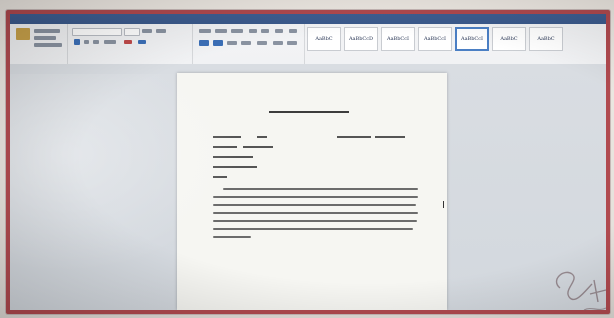 The width and height of the screenshot is (614, 318). What do you see at coordinates (279, 31) in the screenshot?
I see `sort-icon` at bounding box center [279, 31].